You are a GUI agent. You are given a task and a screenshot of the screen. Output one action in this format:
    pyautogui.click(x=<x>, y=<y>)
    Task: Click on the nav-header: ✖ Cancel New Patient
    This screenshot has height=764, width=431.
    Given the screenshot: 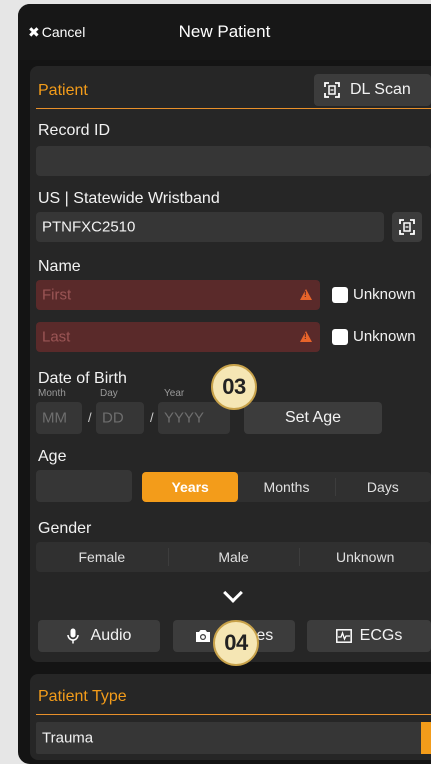 What is the action you would take?
    pyautogui.click(x=224, y=32)
    